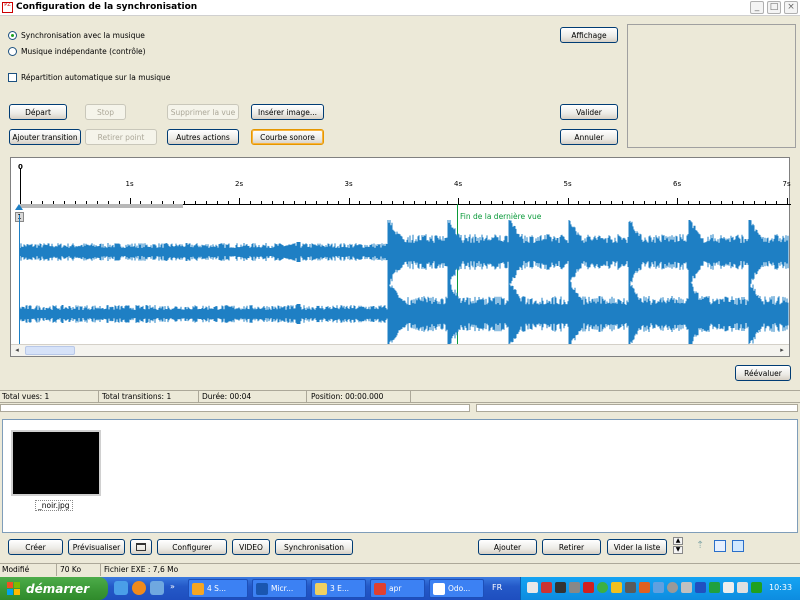 The height and width of the screenshot is (600, 800). I want to click on scroll-right-icon: ▸, so click(782, 350).